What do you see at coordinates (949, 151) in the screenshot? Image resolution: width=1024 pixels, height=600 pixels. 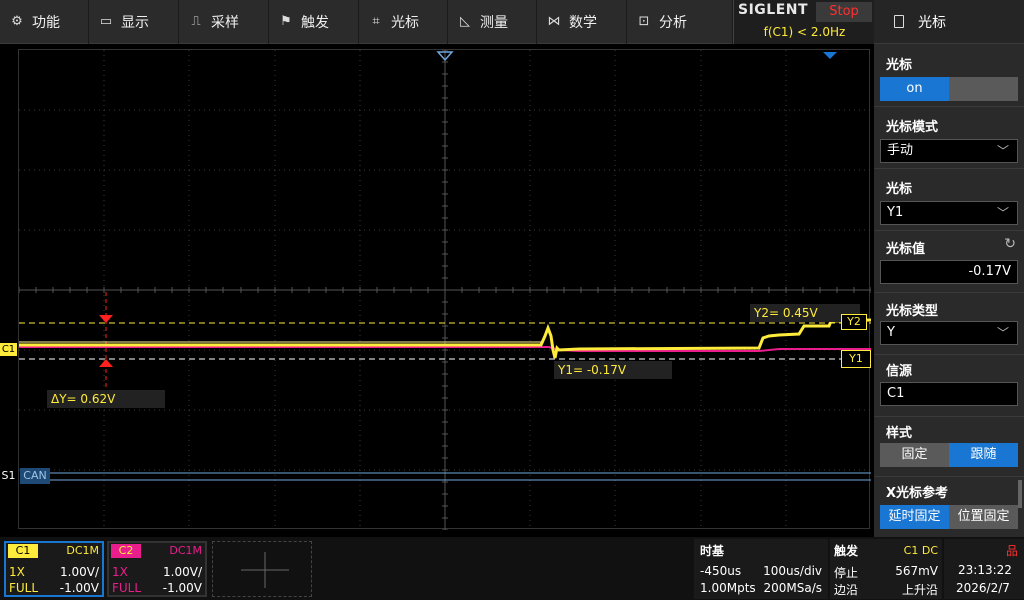 I see `cursor-mode-select: 手动 ﹀` at bounding box center [949, 151].